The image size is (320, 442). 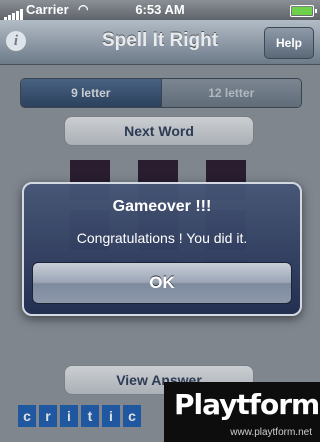 What do you see at coordinates (289, 43) in the screenshot?
I see `help-button: Help` at bounding box center [289, 43].